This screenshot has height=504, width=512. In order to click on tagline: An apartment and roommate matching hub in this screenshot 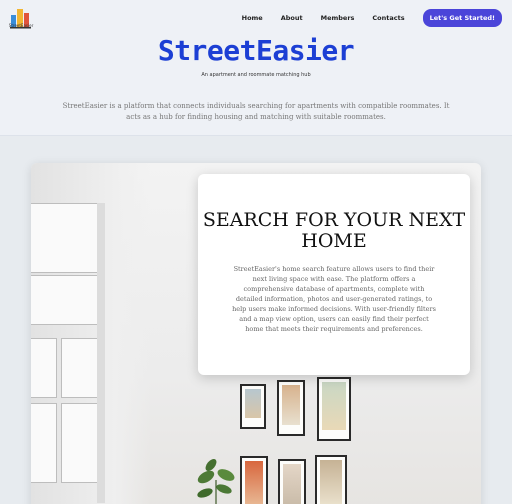, I will do `click(256, 75)`.